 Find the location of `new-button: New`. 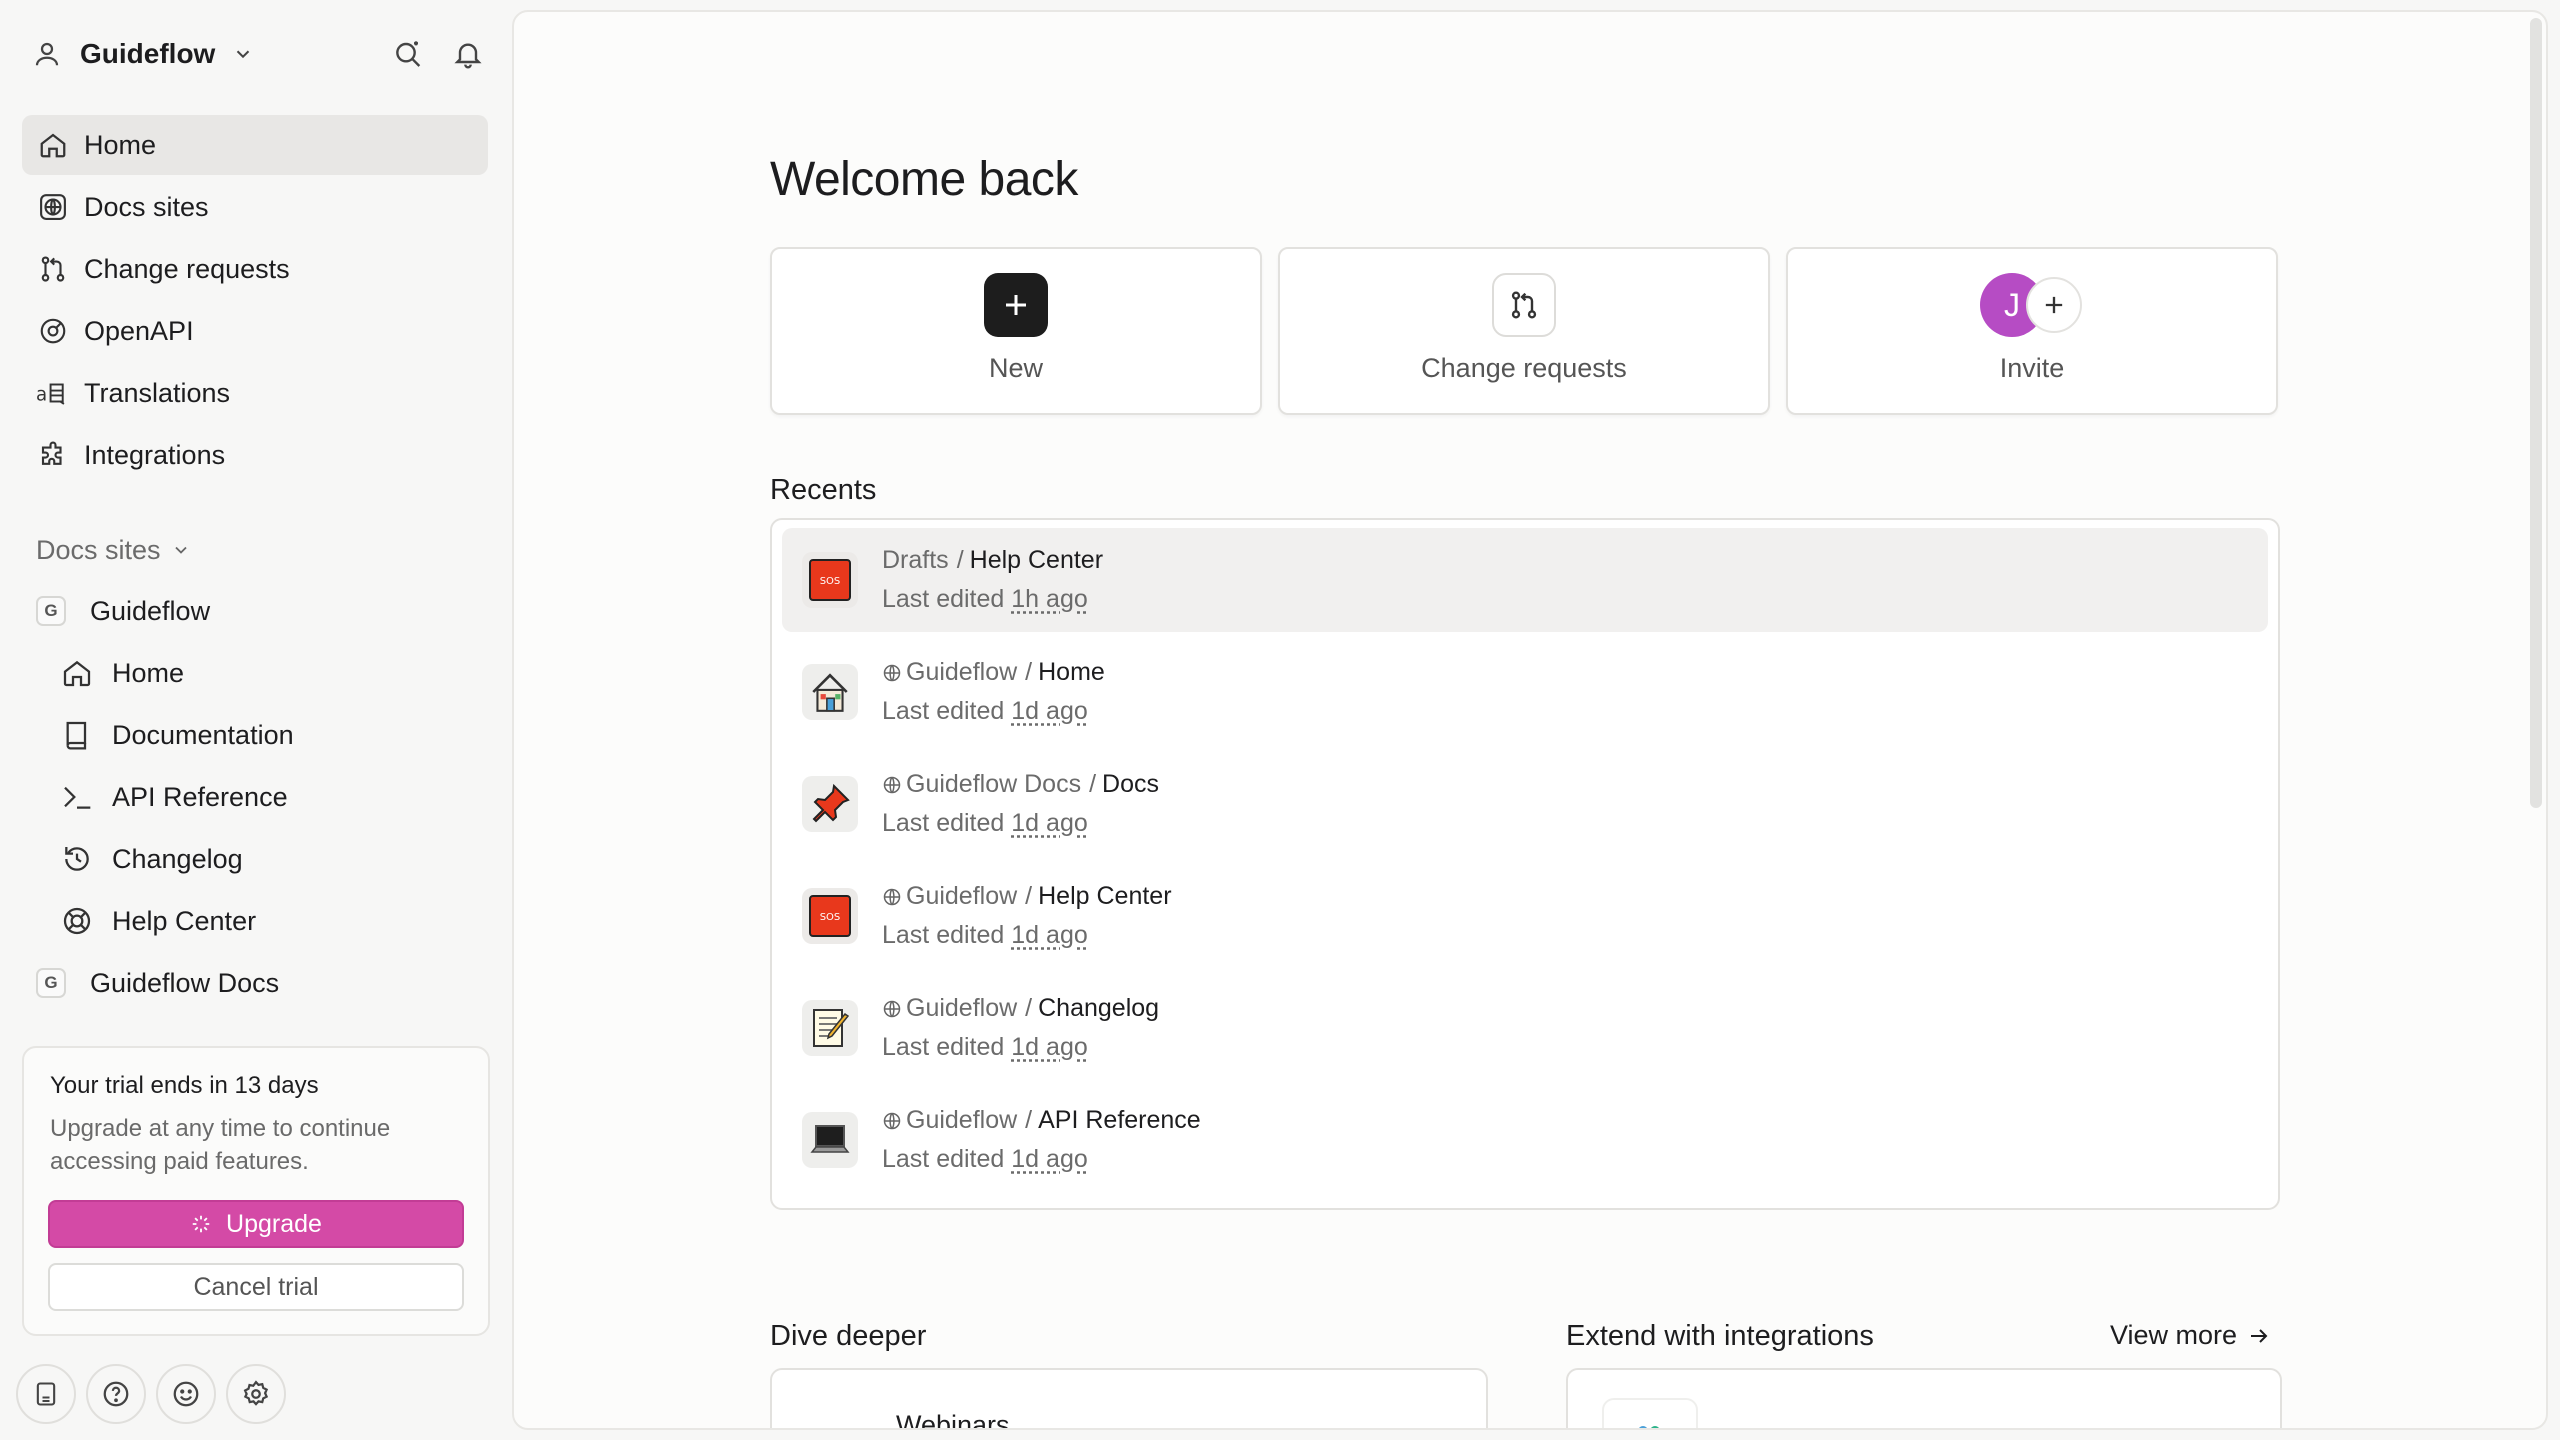

new-button: New is located at coordinates (1016, 331).